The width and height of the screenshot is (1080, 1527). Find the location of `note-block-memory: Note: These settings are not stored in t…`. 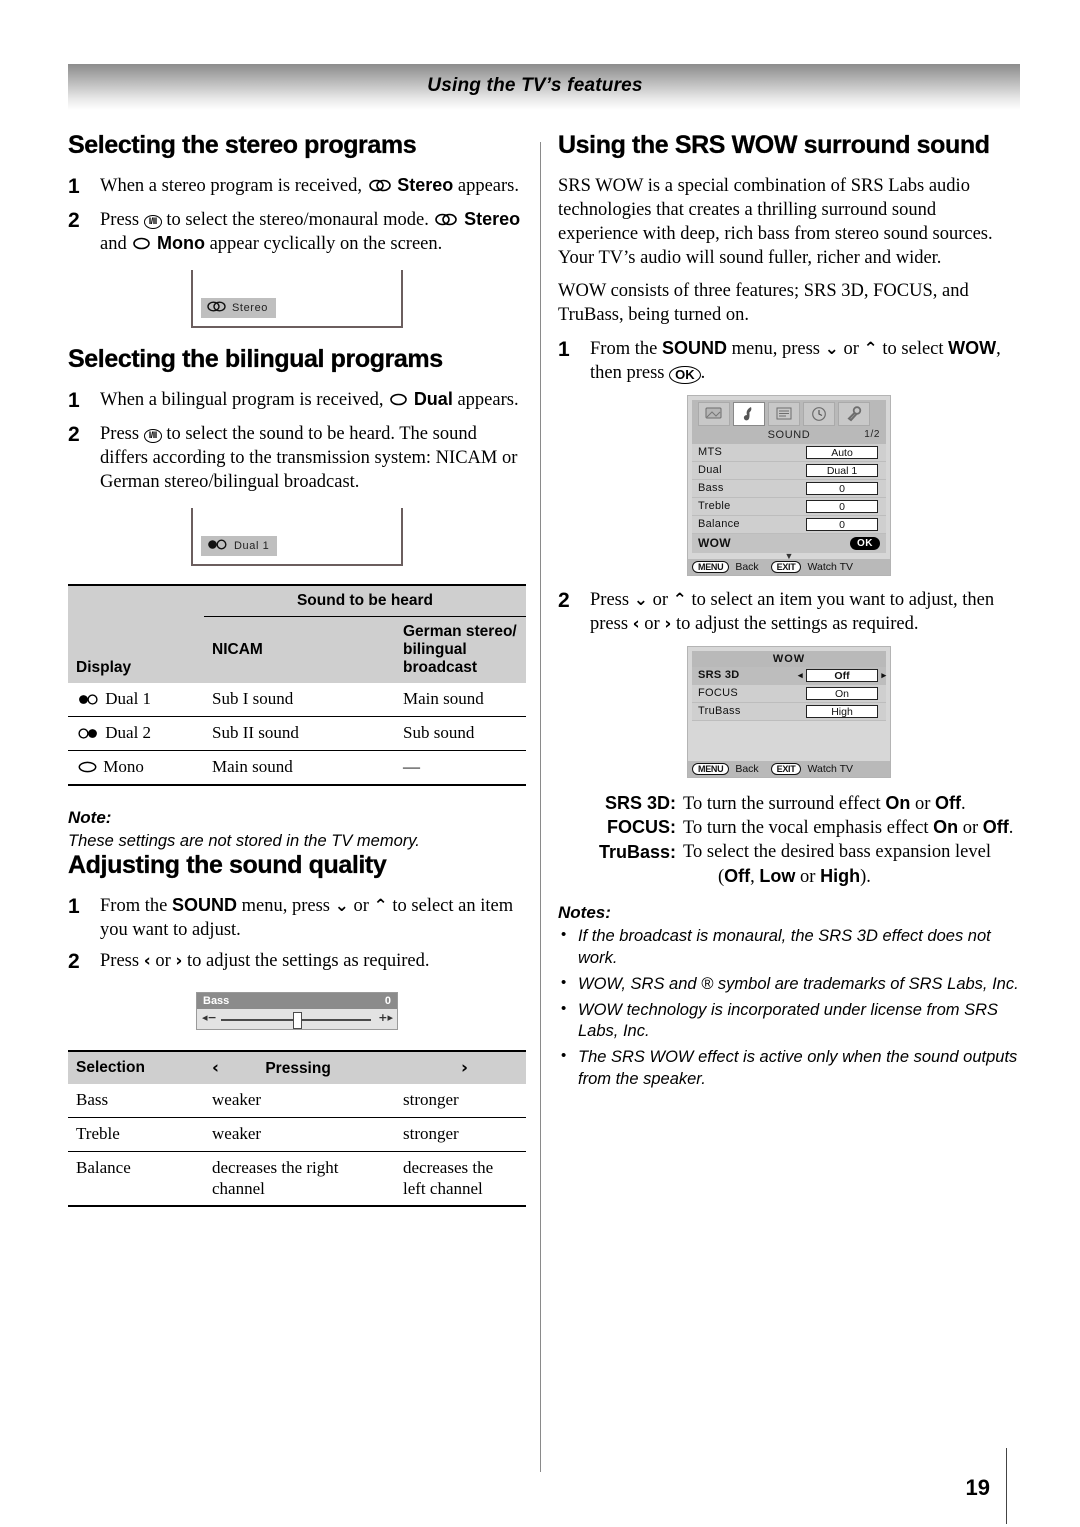

note-block-memory: Note: These settings are not stored in t… is located at coordinates (297, 830).